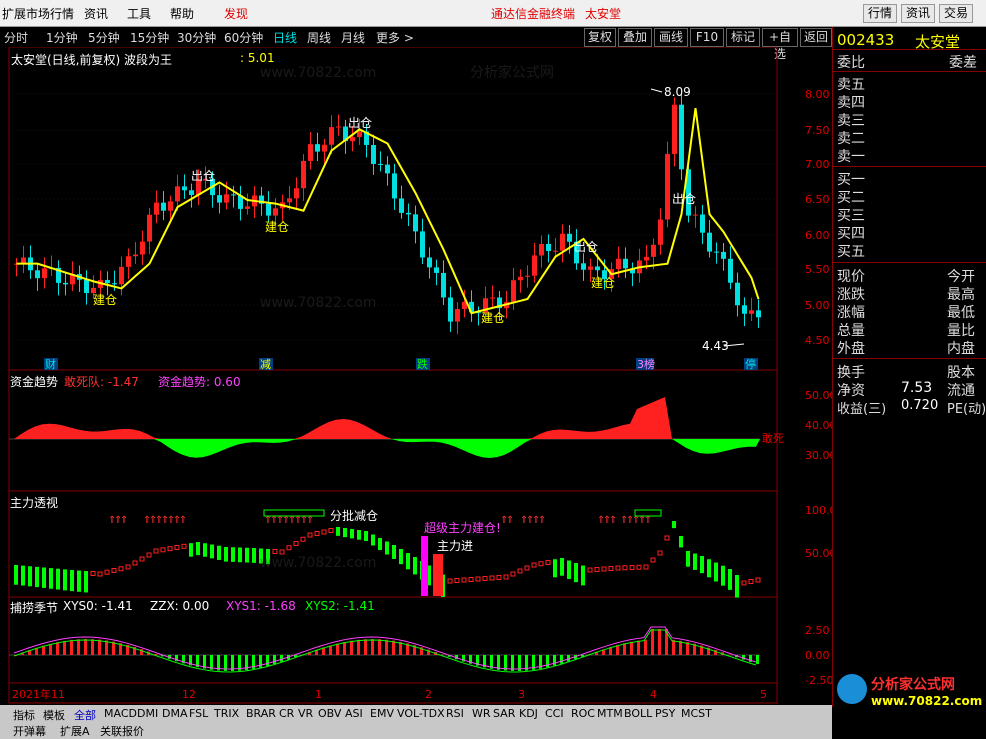 The width and height of the screenshot is (986, 739). What do you see at coordinates (851, 180) in the screenshot?
I see `buy-level: 买一` at bounding box center [851, 180].